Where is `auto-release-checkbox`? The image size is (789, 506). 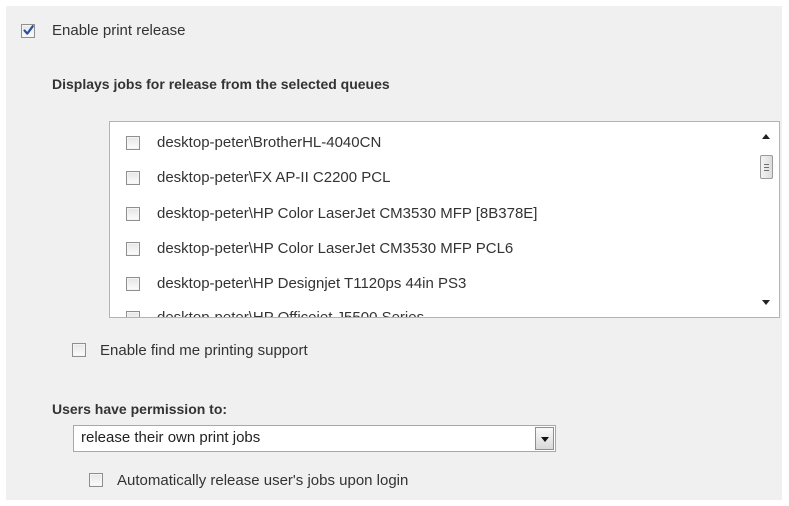 auto-release-checkbox is located at coordinates (96, 480).